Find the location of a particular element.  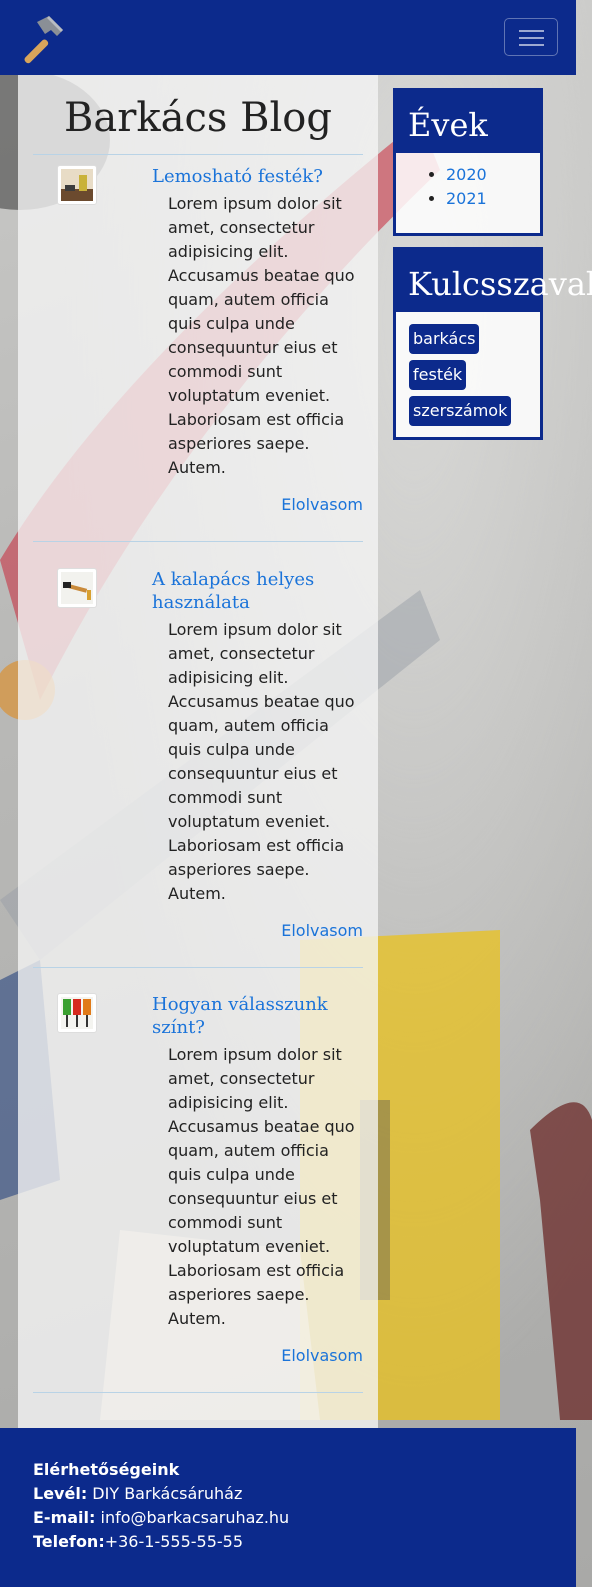

keyword-tags: barkács festék szerszámok is located at coordinates (468, 372).